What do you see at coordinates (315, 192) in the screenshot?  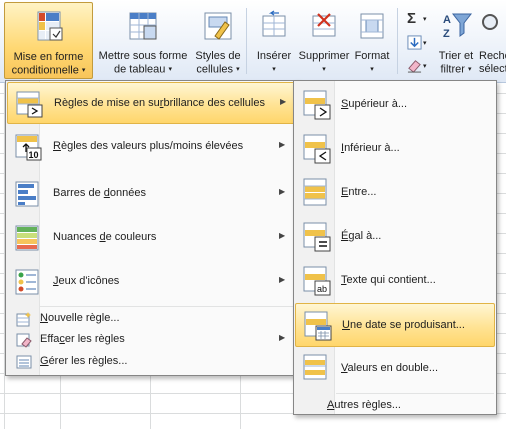 I see `between-icon` at bounding box center [315, 192].